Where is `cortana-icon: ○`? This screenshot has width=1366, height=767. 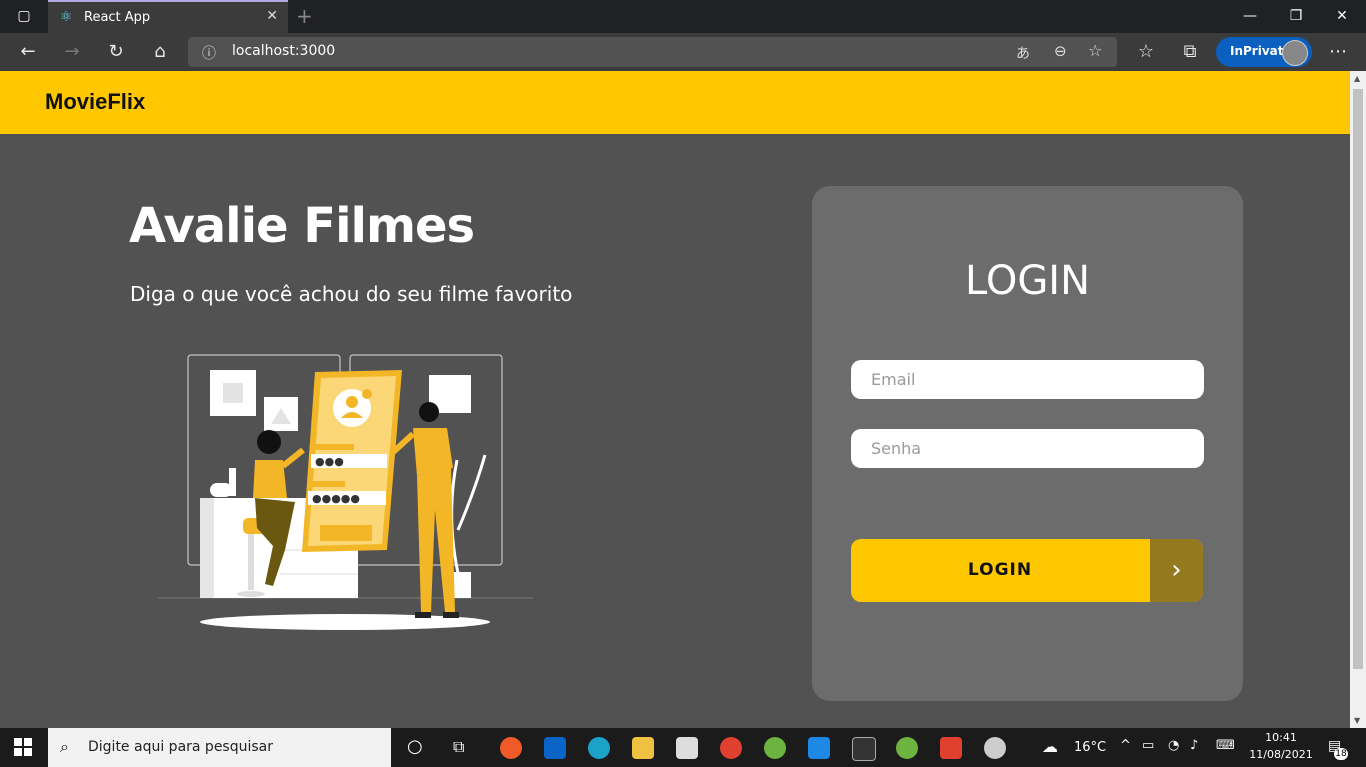
cortana-icon: ○ is located at coordinates (415, 746).